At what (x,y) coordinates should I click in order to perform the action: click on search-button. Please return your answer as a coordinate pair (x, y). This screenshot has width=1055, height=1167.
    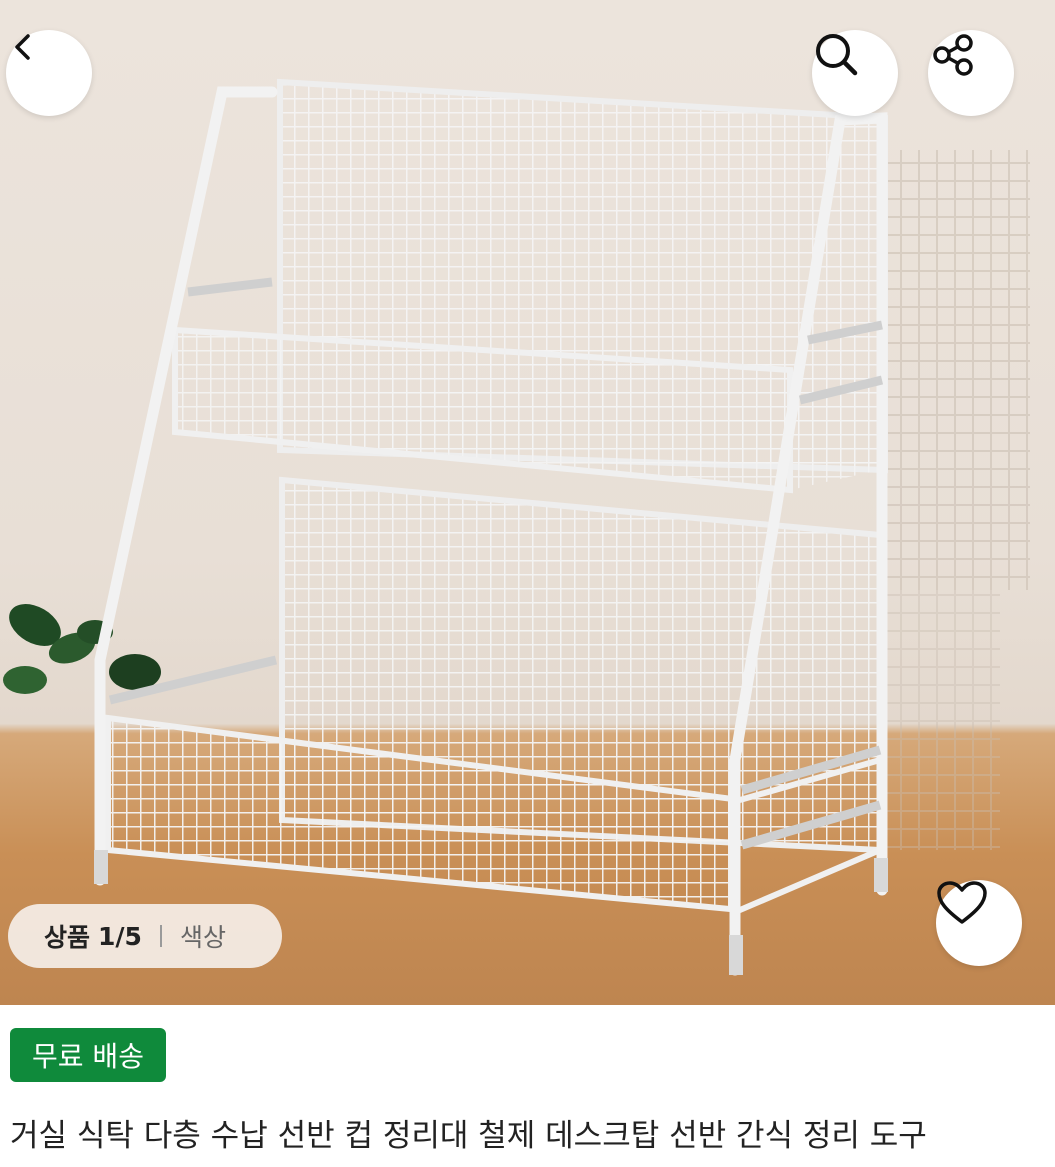
    Looking at the image, I should click on (855, 73).